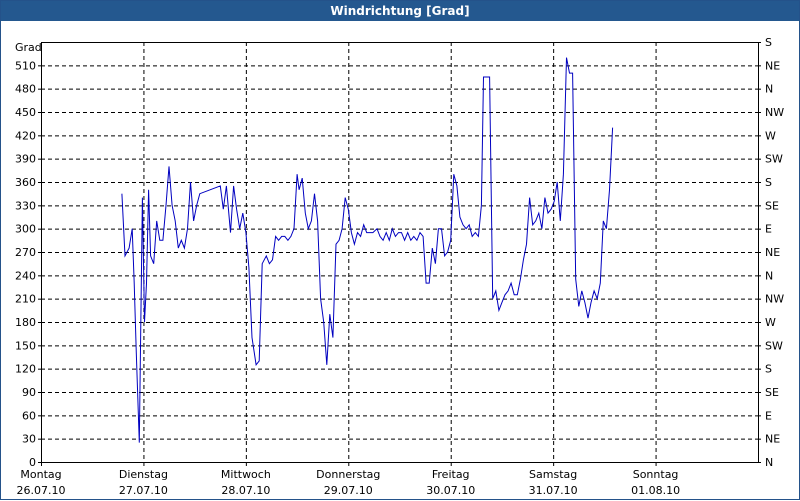 The width and height of the screenshot is (800, 501). I want to click on x-tick-date-label: 26.07.10, so click(41, 490).